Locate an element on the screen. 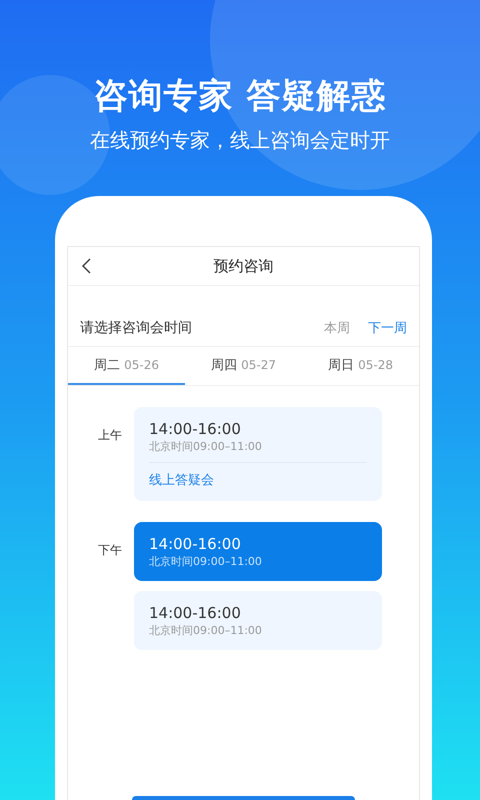 Image resolution: width=480 pixels, height=800 pixels. session-type: 线上答疑会 is located at coordinates (182, 480).